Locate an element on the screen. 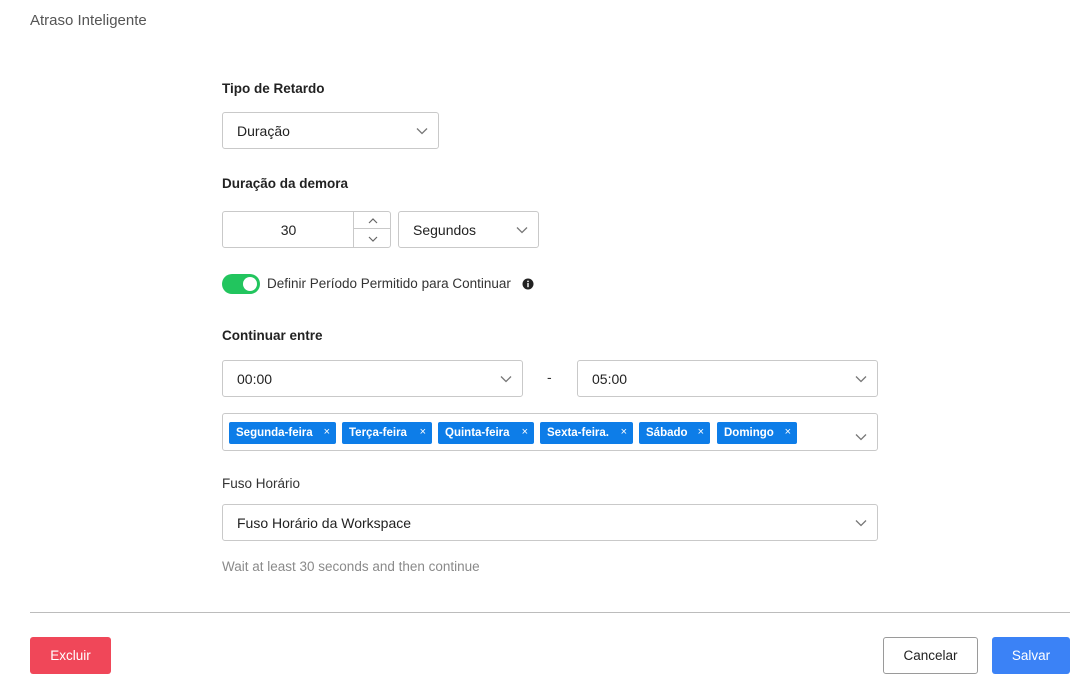 The width and height of the screenshot is (1088, 688). allowed-period-label: Definir Período Permitido para Continuar is located at coordinates (389, 283).